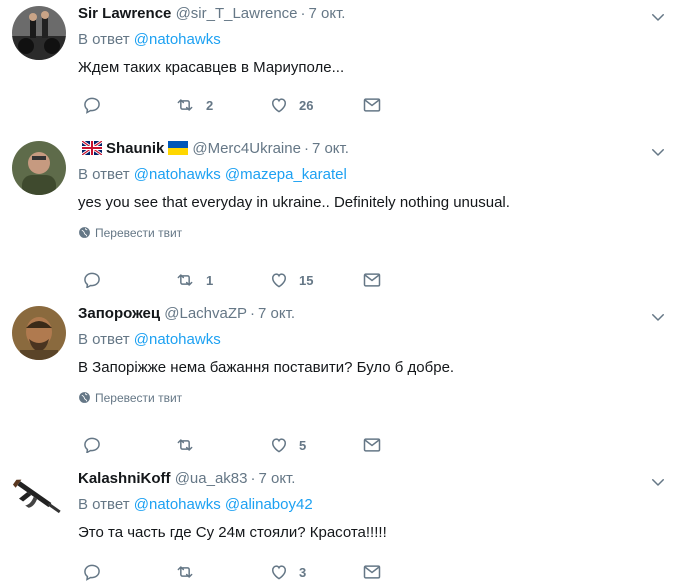 This screenshot has height=583, width=689. What do you see at coordinates (210, 280) in the screenshot?
I see `retweet-count: 1` at bounding box center [210, 280].